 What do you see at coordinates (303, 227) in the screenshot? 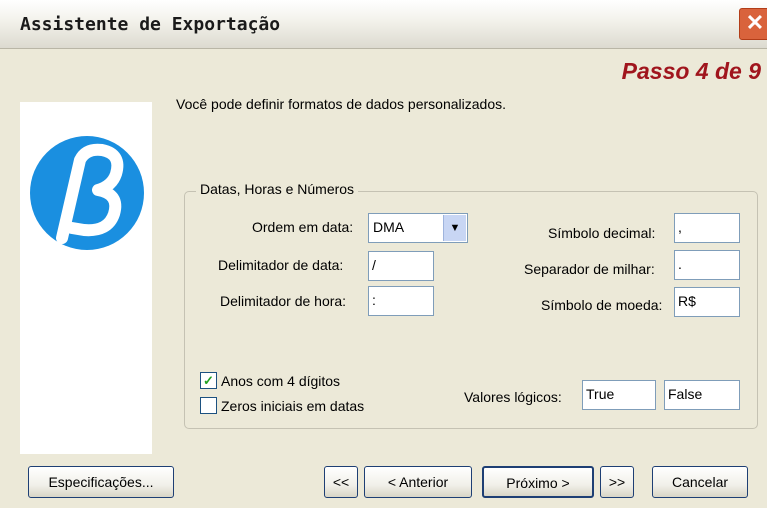
I see `date-order-label: Ordem em data:` at bounding box center [303, 227].